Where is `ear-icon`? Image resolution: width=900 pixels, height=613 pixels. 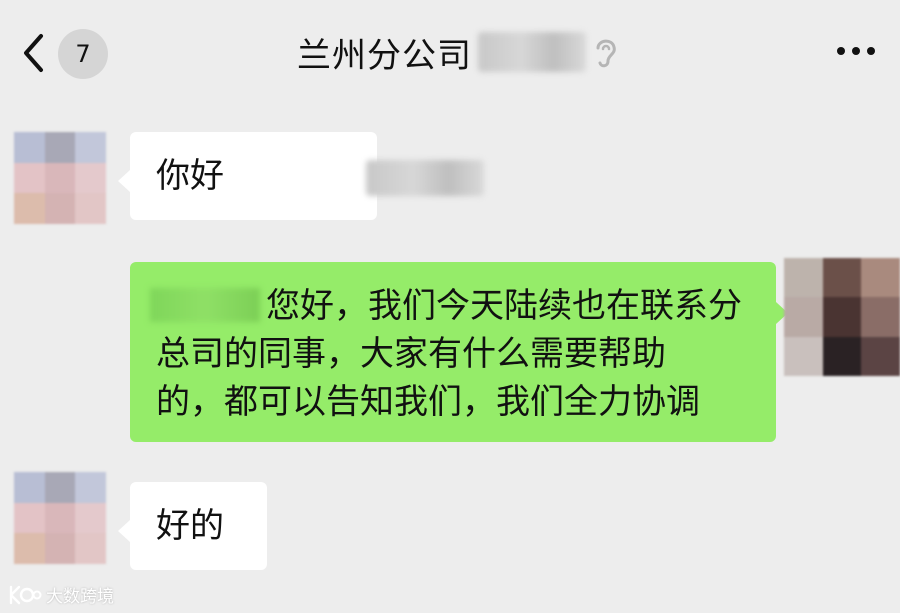
ear-icon is located at coordinates (606, 53).